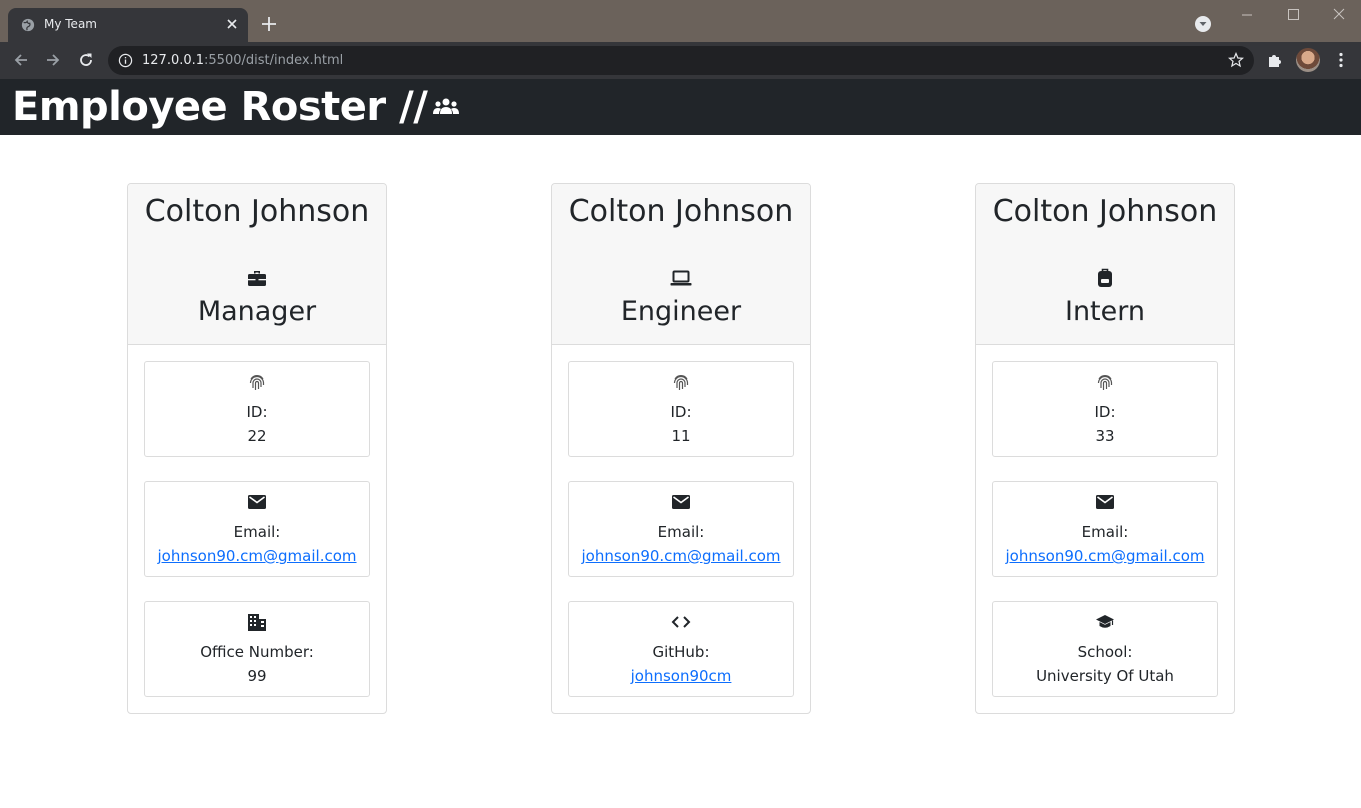  Describe the element at coordinates (1339, 15) in the screenshot. I see `close-window-icon` at that location.